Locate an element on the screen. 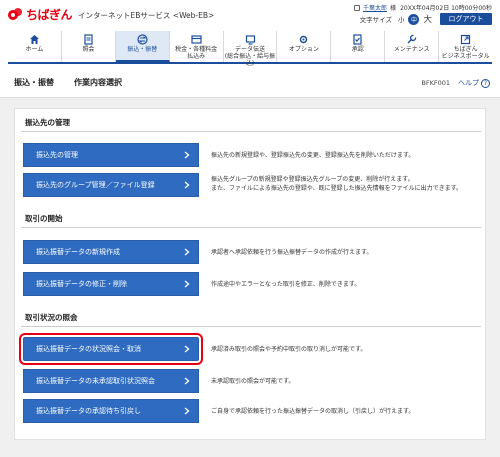 The width and height of the screenshot is (500, 457). nav-item-inquiry: 照会 is located at coordinates (89, 46).